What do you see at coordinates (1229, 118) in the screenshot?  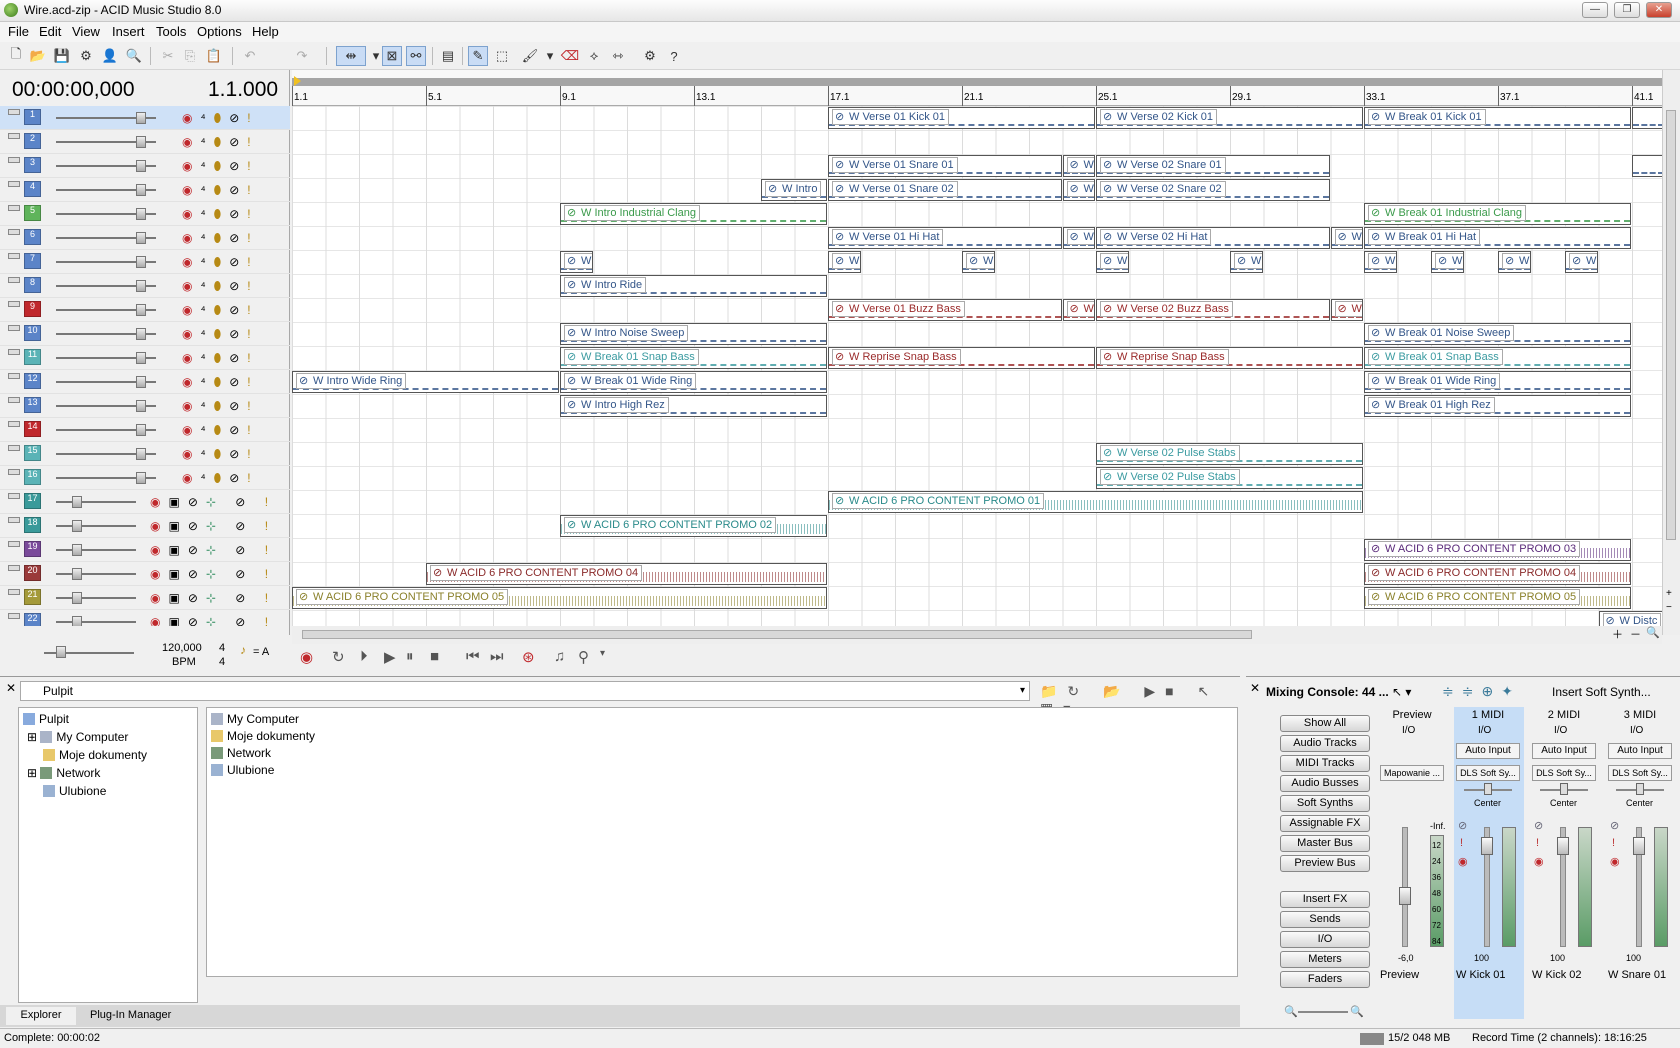 I see `event-clip: W Verse 02 Kick 01` at bounding box center [1229, 118].